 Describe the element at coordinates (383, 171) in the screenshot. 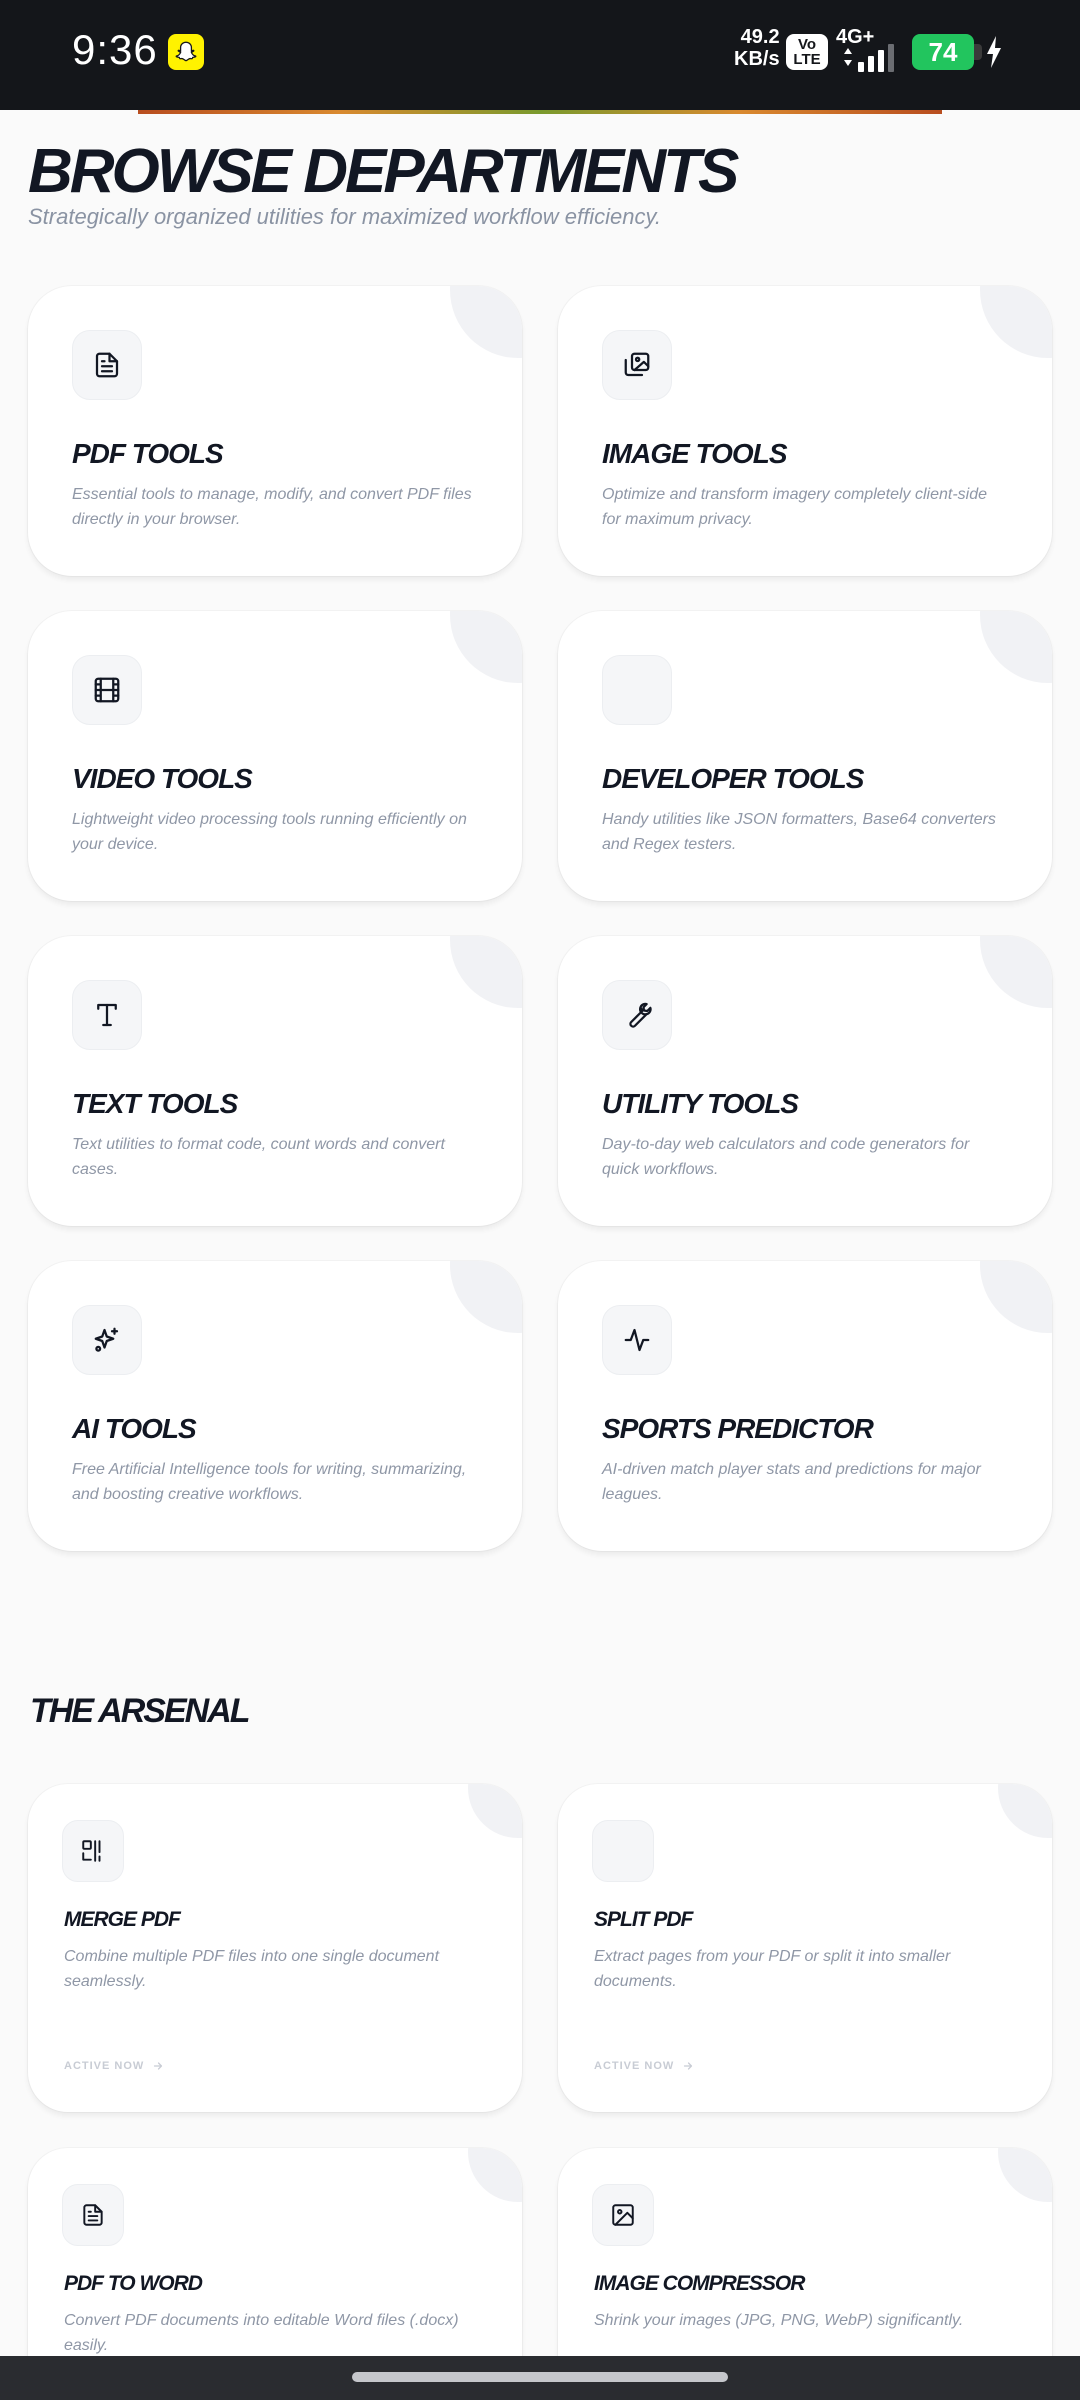

I see `page-title: BROWSE DEPARTMENTS` at that location.